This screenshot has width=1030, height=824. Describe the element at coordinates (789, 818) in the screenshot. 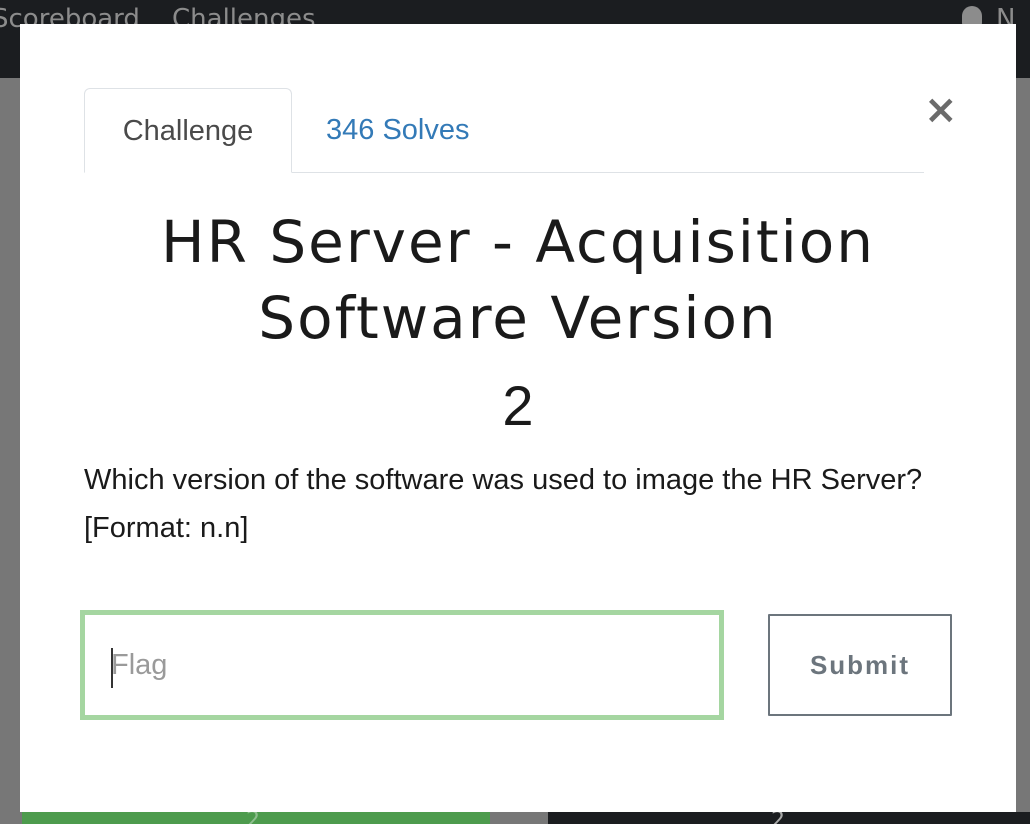

I see `background-card-unsolved` at that location.